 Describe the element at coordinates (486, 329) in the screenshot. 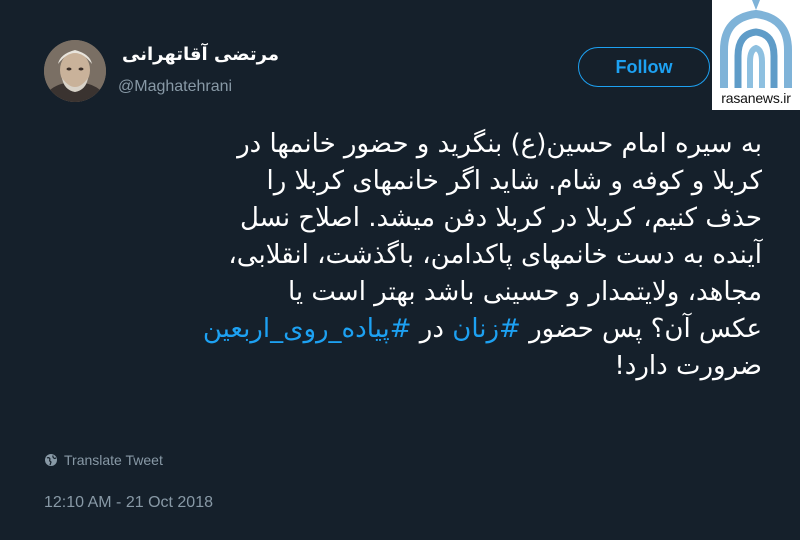

I see `hashtag-link: #زنان` at that location.